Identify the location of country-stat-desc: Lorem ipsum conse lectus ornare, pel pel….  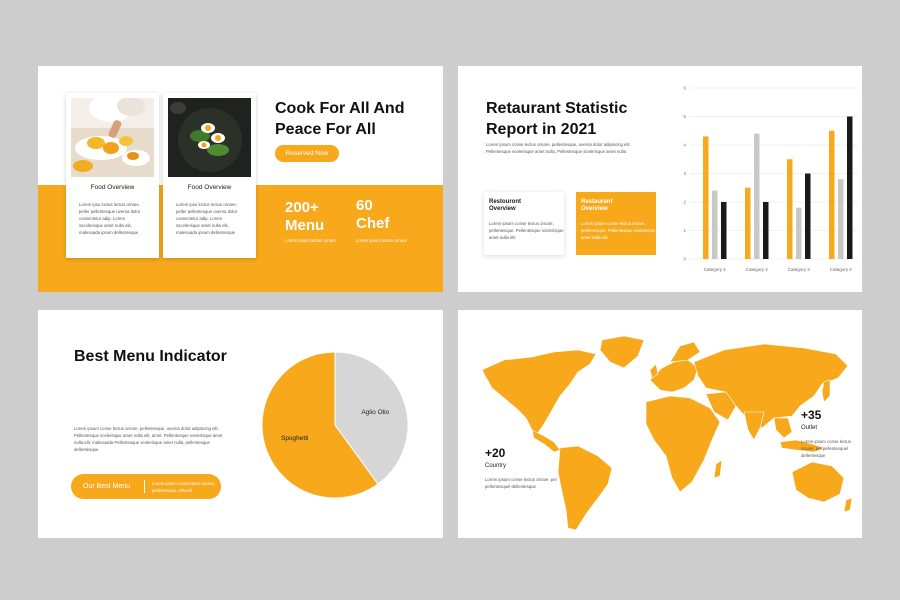
(521, 483).